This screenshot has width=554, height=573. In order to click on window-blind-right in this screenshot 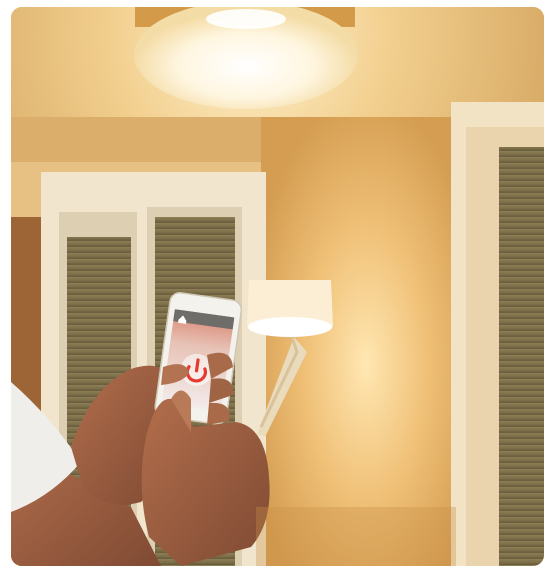, I will do `click(521, 356)`.